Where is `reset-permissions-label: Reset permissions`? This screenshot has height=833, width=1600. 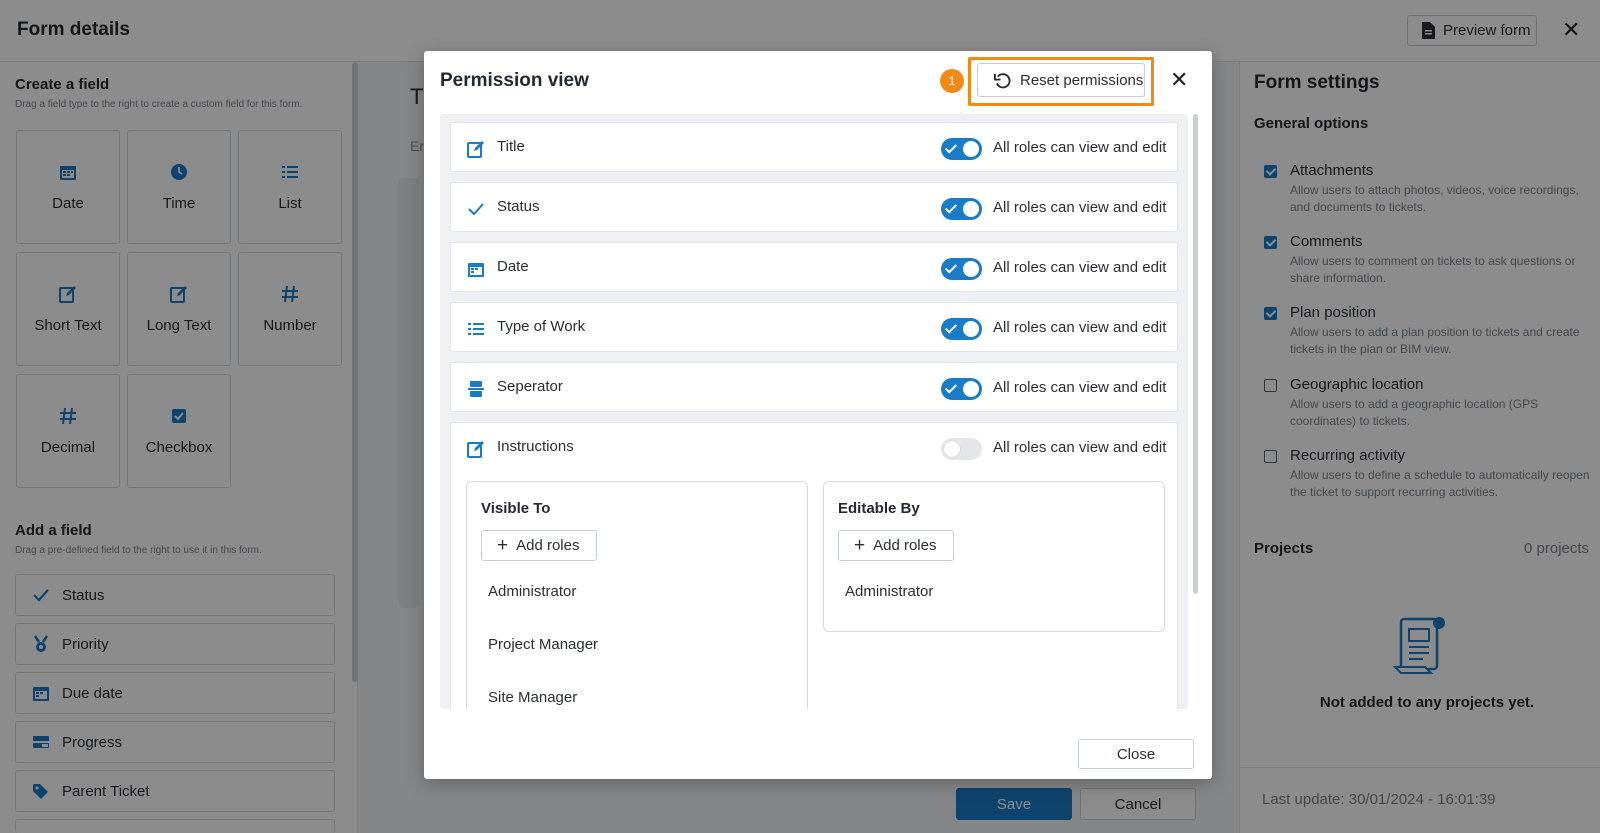 reset-permissions-label: Reset permissions is located at coordinates (1082, 80).